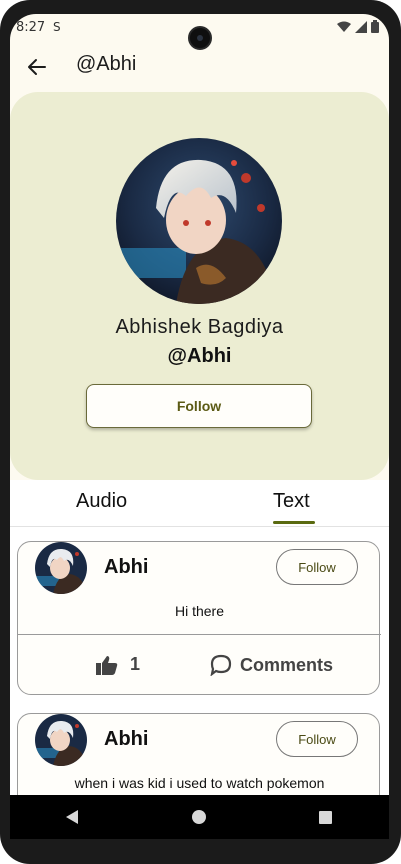 This screenshot has height=864, width=401. Describe the element at coordinates (107, 665) in the screenshot. I see `thumbs-up-icon` at that location.